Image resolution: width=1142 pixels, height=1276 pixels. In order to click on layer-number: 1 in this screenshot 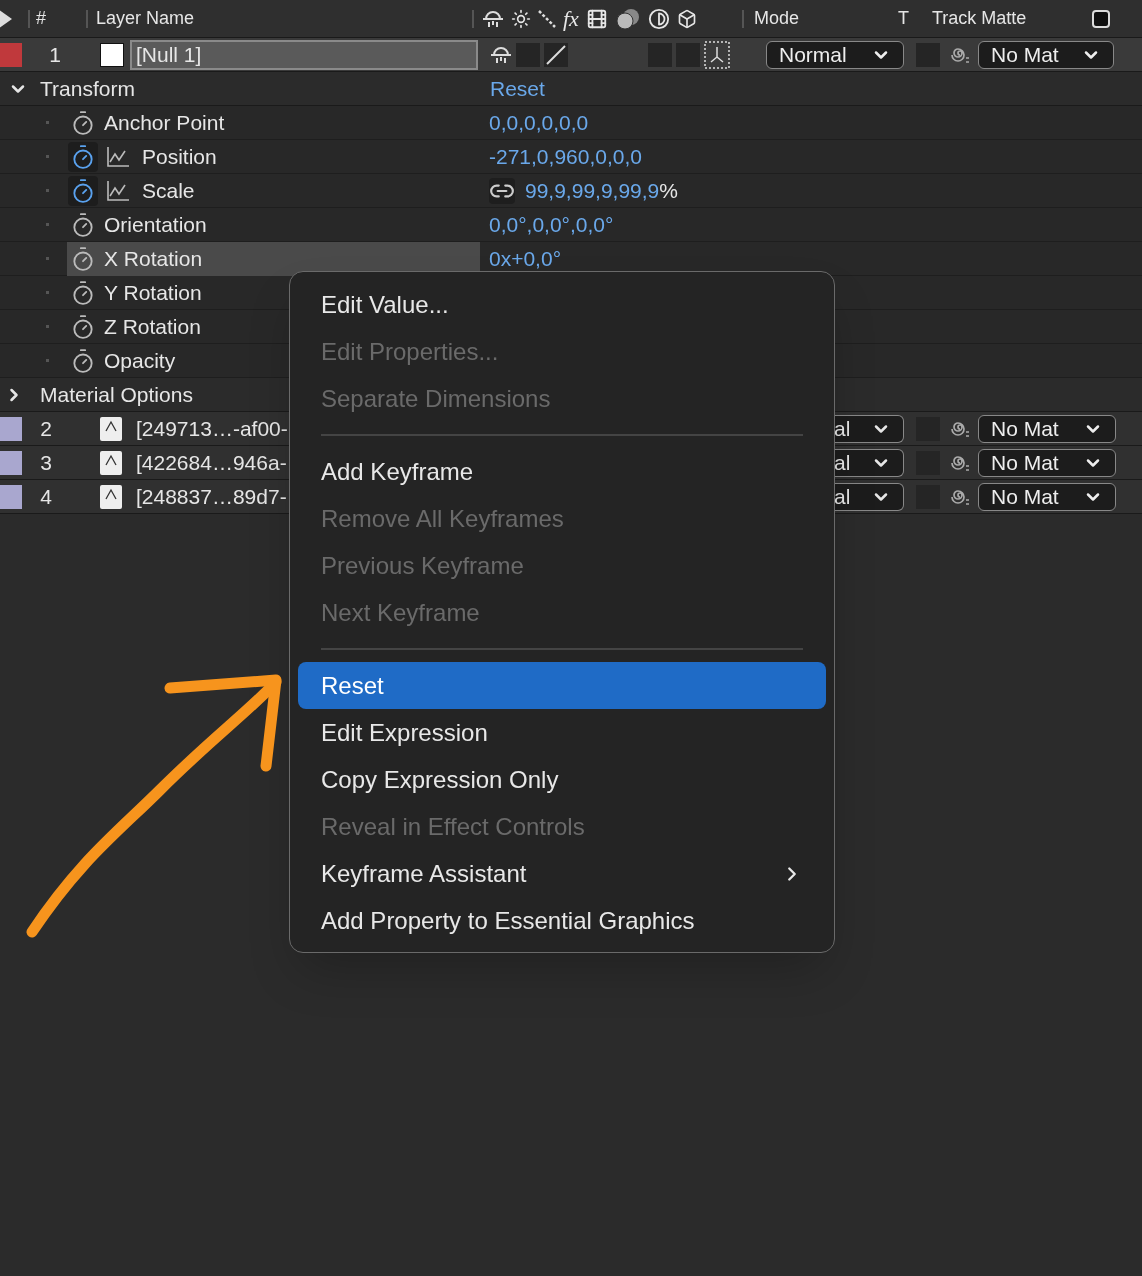, I will do `click(55, 54)`.